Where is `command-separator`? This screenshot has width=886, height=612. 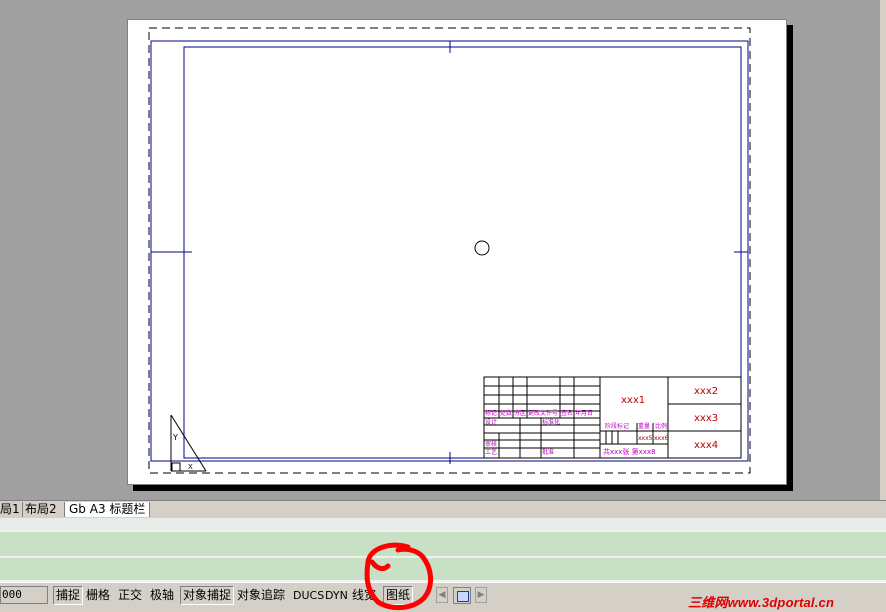 command-separator is located at coordinates (443, 524).